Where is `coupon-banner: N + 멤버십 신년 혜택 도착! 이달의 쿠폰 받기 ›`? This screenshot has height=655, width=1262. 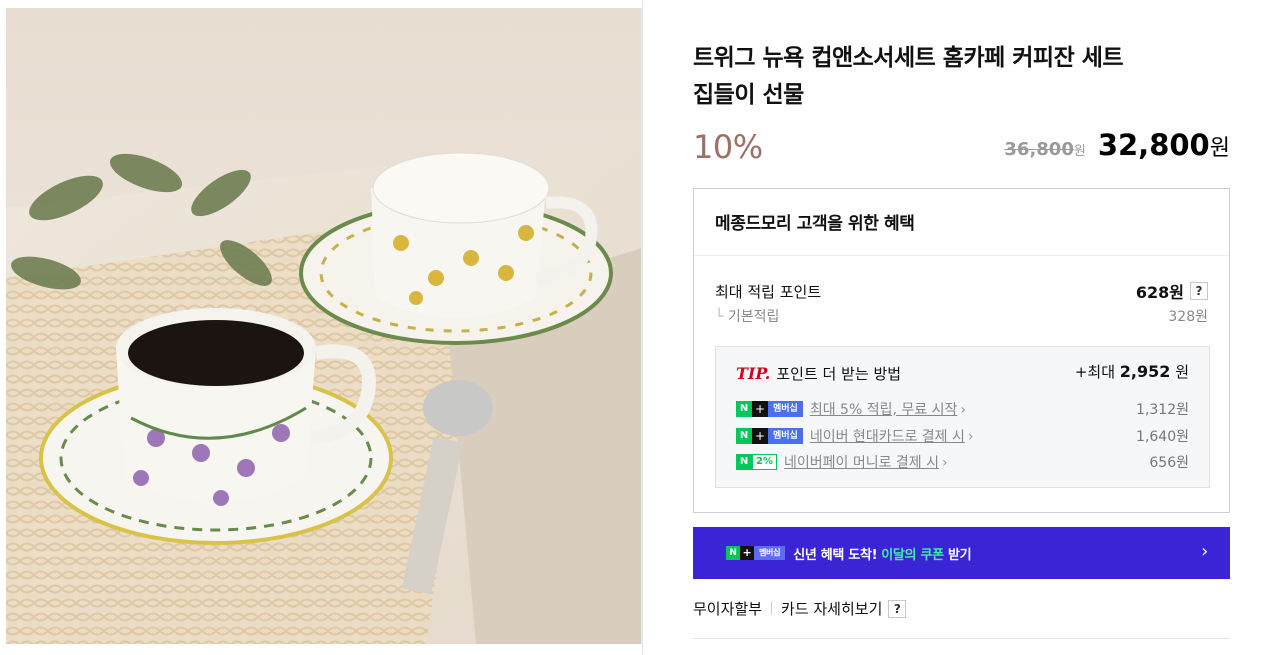 coupon-banner: N + 멤버십 신년 혜택 도착! 이달의 쿠폰 받기 › is located at coordinates (961, 553).